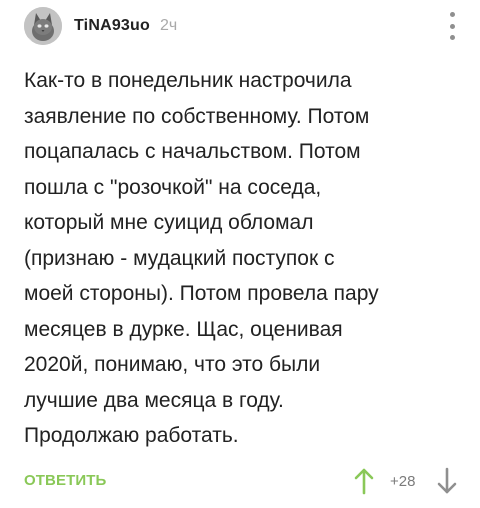 This screenshot has width=480, height=508. Describe the element at coordinates (452, 14) in the screenshot. I see `more-vertical-icon` at that location.